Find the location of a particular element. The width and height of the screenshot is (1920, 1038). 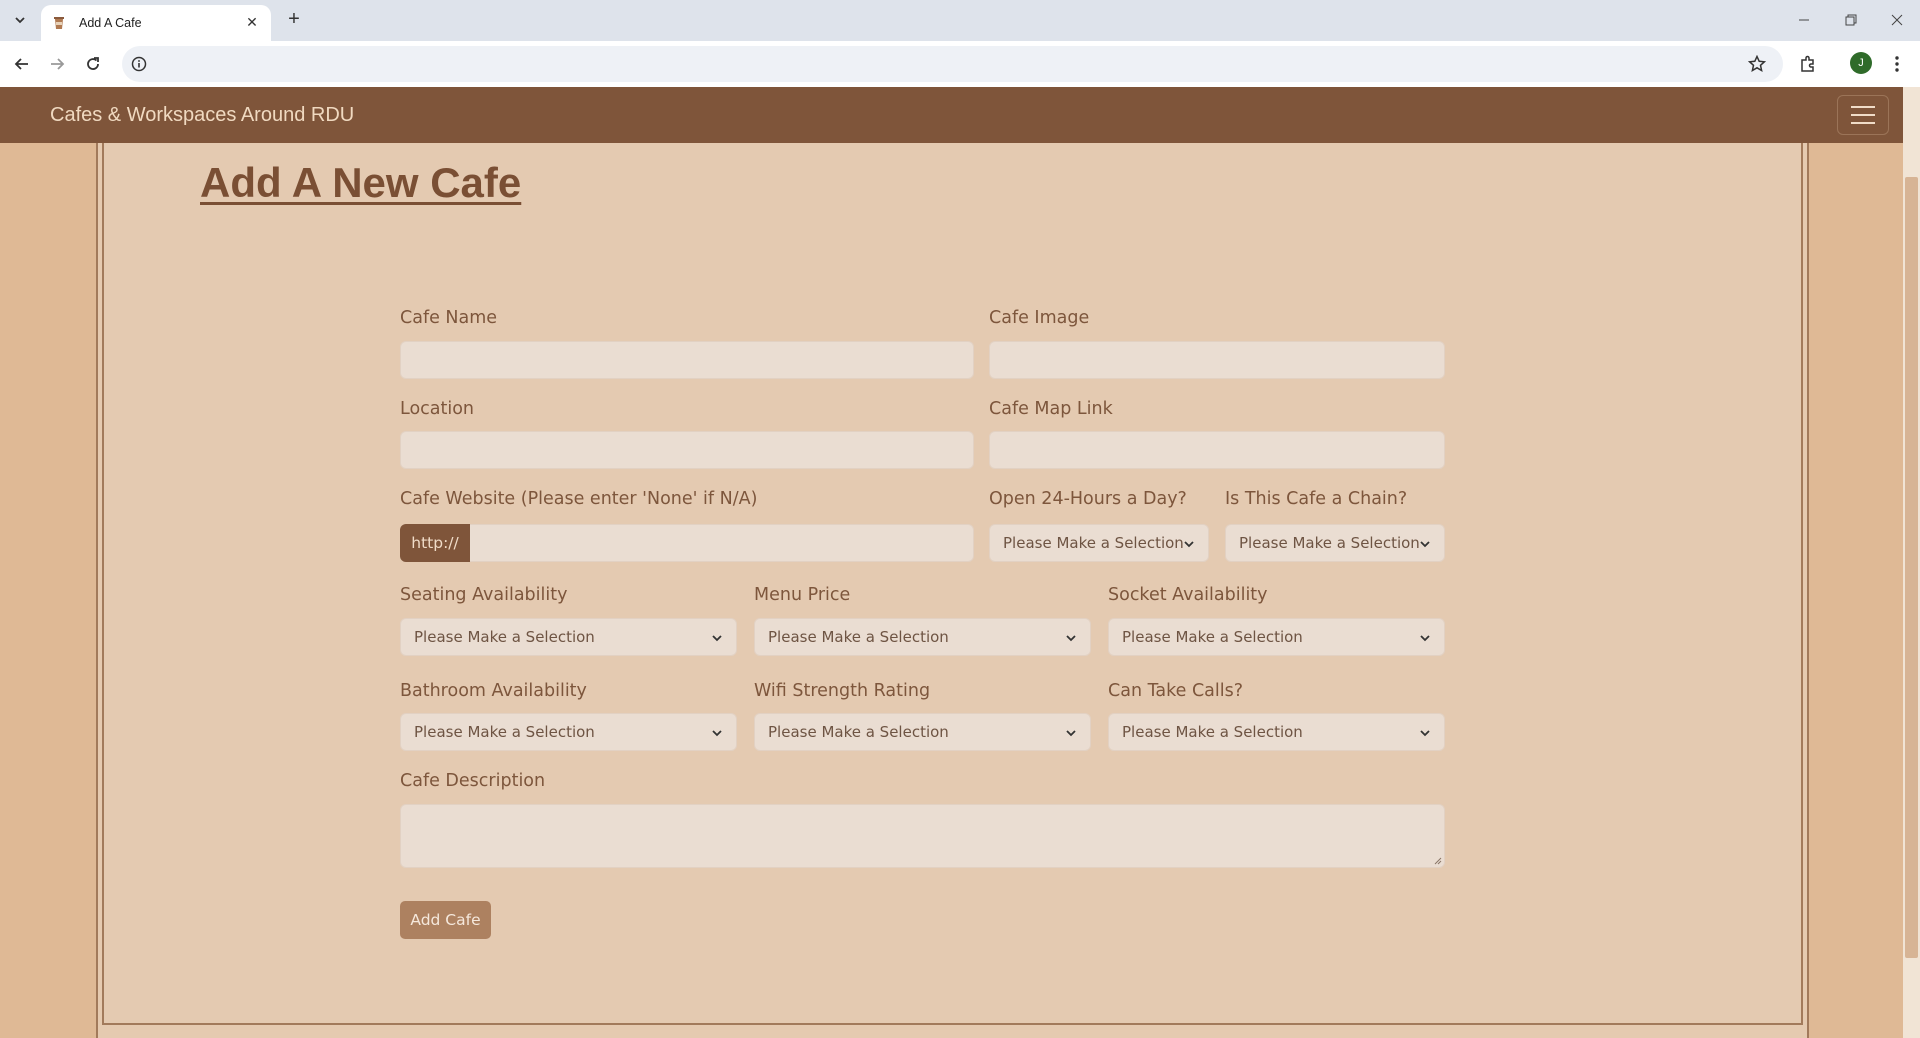

menu-price-label: Menu Price is located at coordinates (802, 595).